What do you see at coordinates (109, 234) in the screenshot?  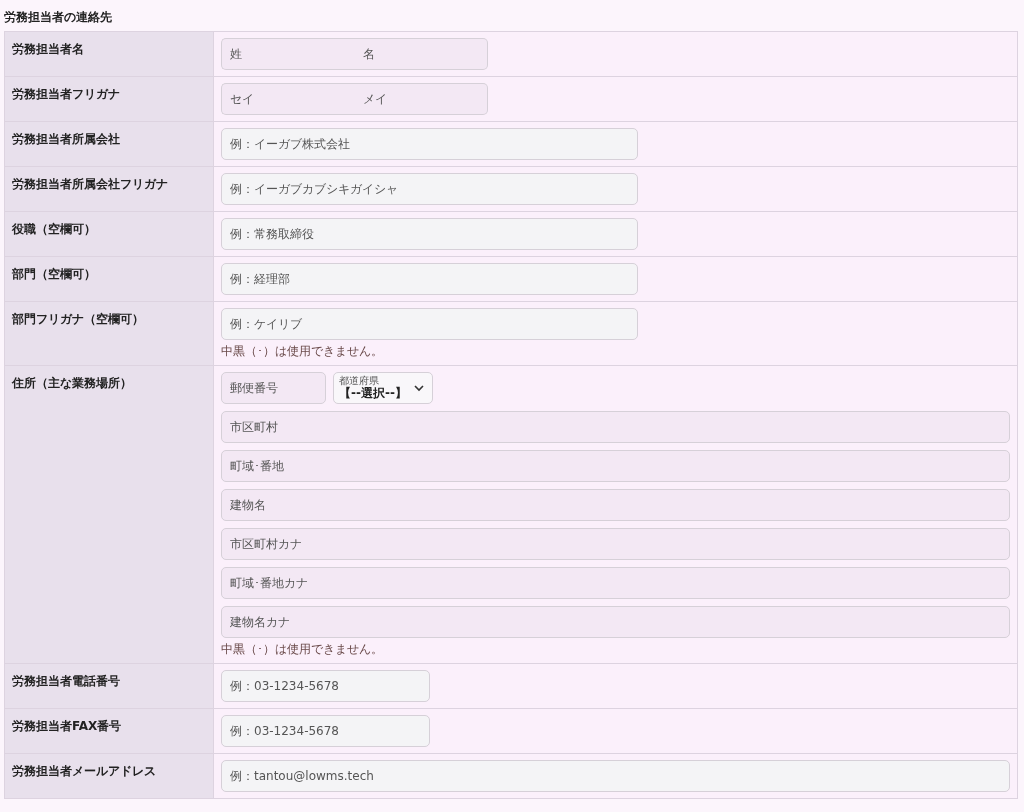 I see `field-label: 役職（空欄可）` at bounding box center [109, 234].